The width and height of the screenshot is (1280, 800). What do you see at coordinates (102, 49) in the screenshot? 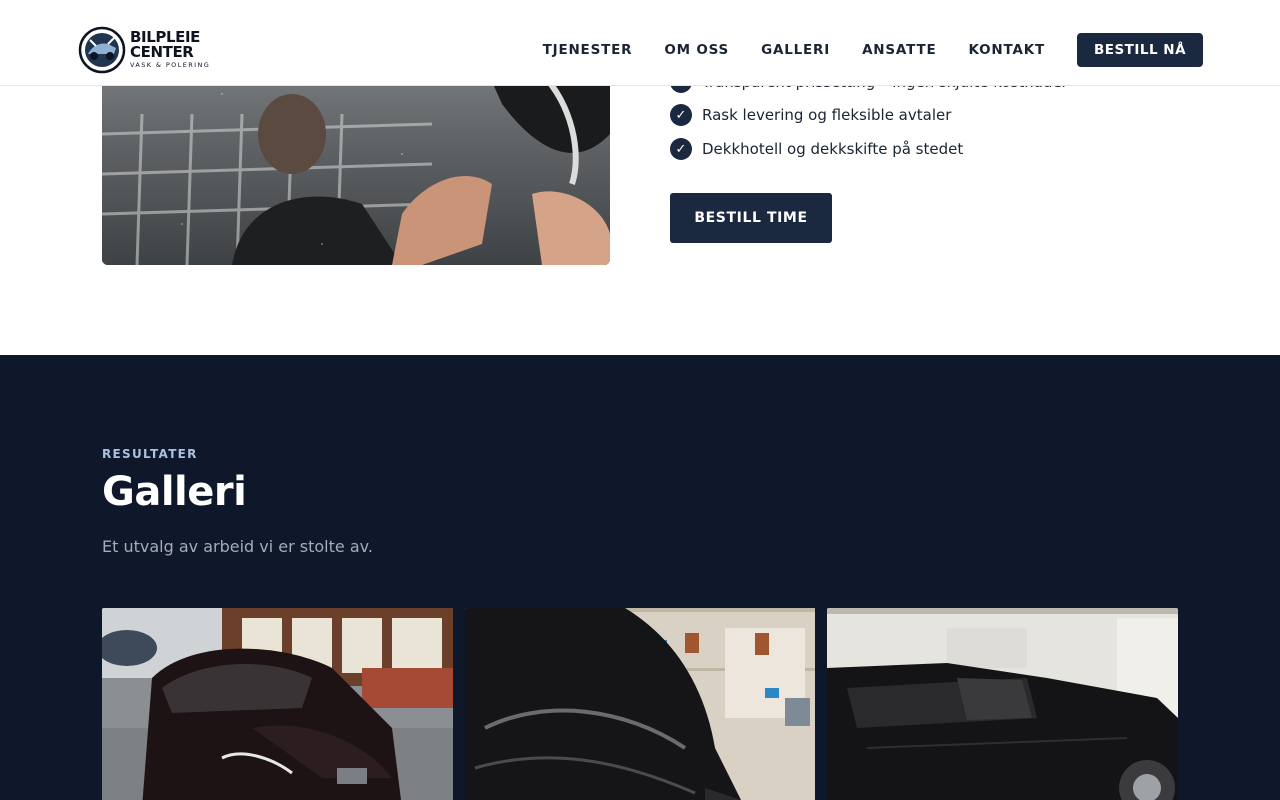
I see `logo-badge-icon` at bounding box center [102, 49].